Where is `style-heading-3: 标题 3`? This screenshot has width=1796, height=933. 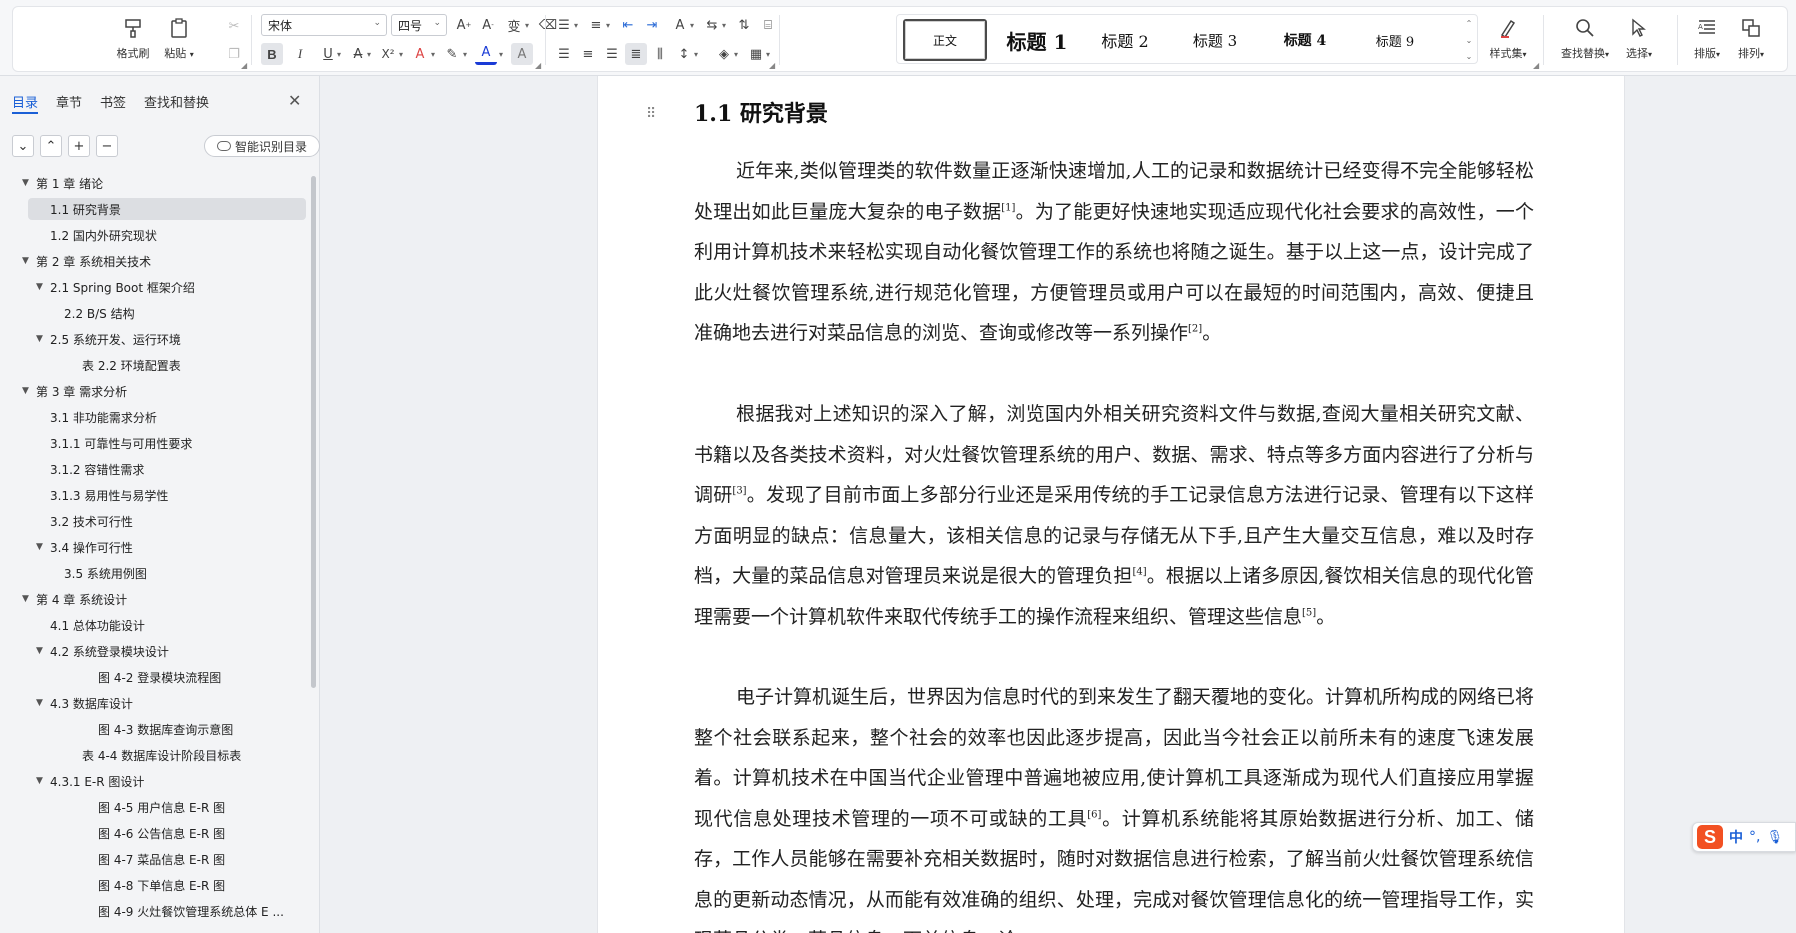 style-heading-3: 标题 3 is located at coordinates (1215, 40).